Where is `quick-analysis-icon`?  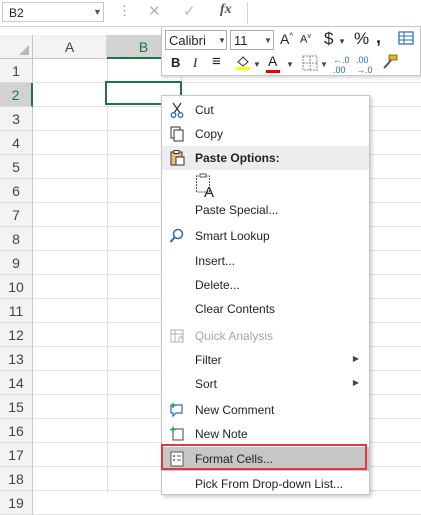
quick-analysis-icon is located at coordinates (177, 336).